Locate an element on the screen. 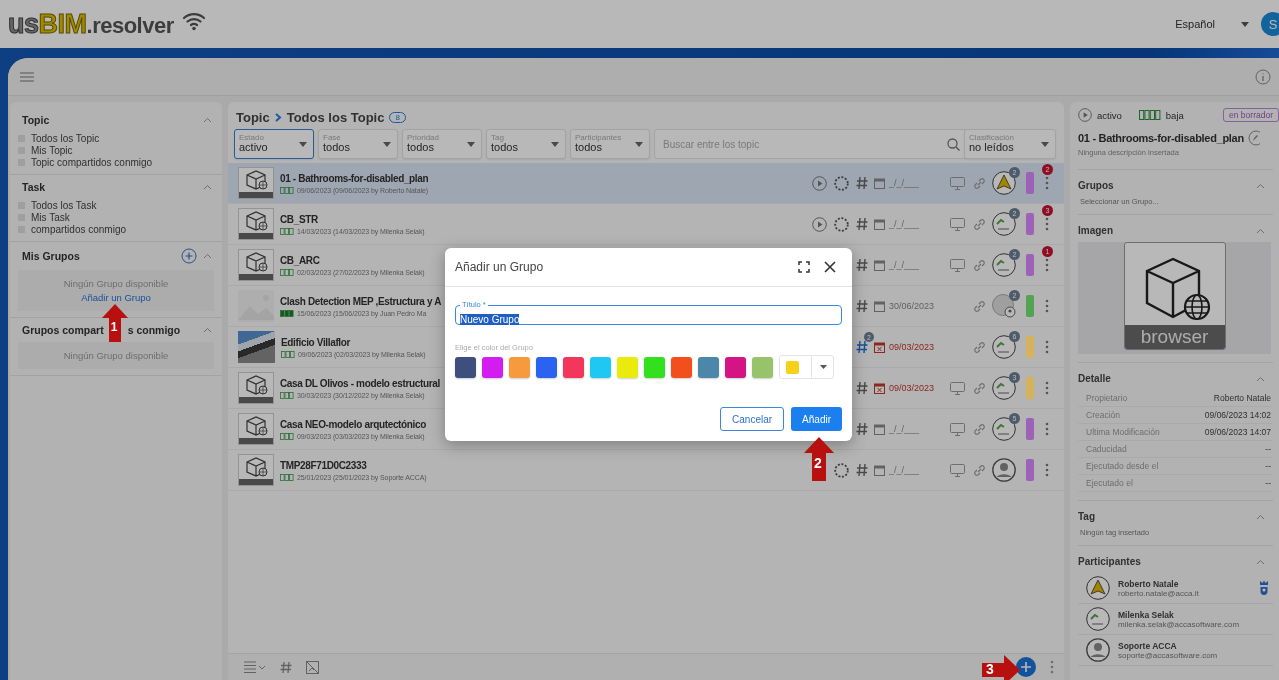 This screenshot has height=680, width=1279. participant-name: Soporte ACCA is located at coordinates (1147, 645).